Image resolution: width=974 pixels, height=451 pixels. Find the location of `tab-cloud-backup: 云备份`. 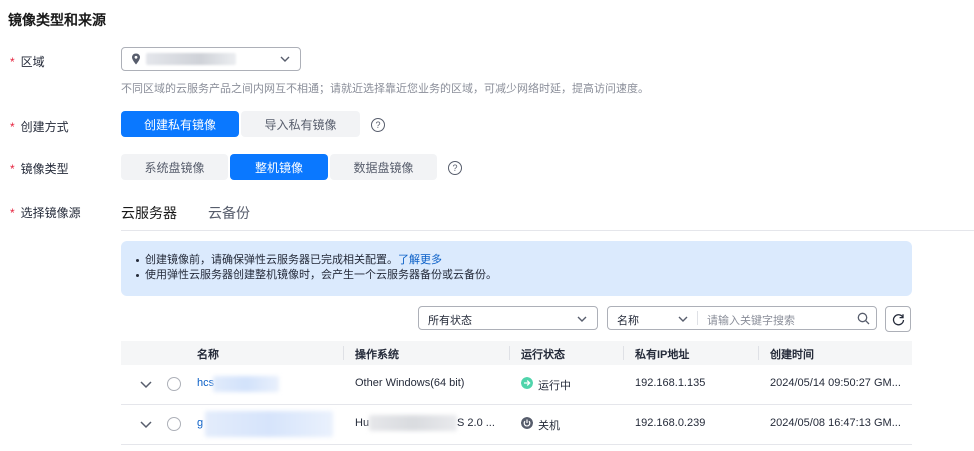

tab-cloud-backup: 云备份 is located at coordinates (229, 213).